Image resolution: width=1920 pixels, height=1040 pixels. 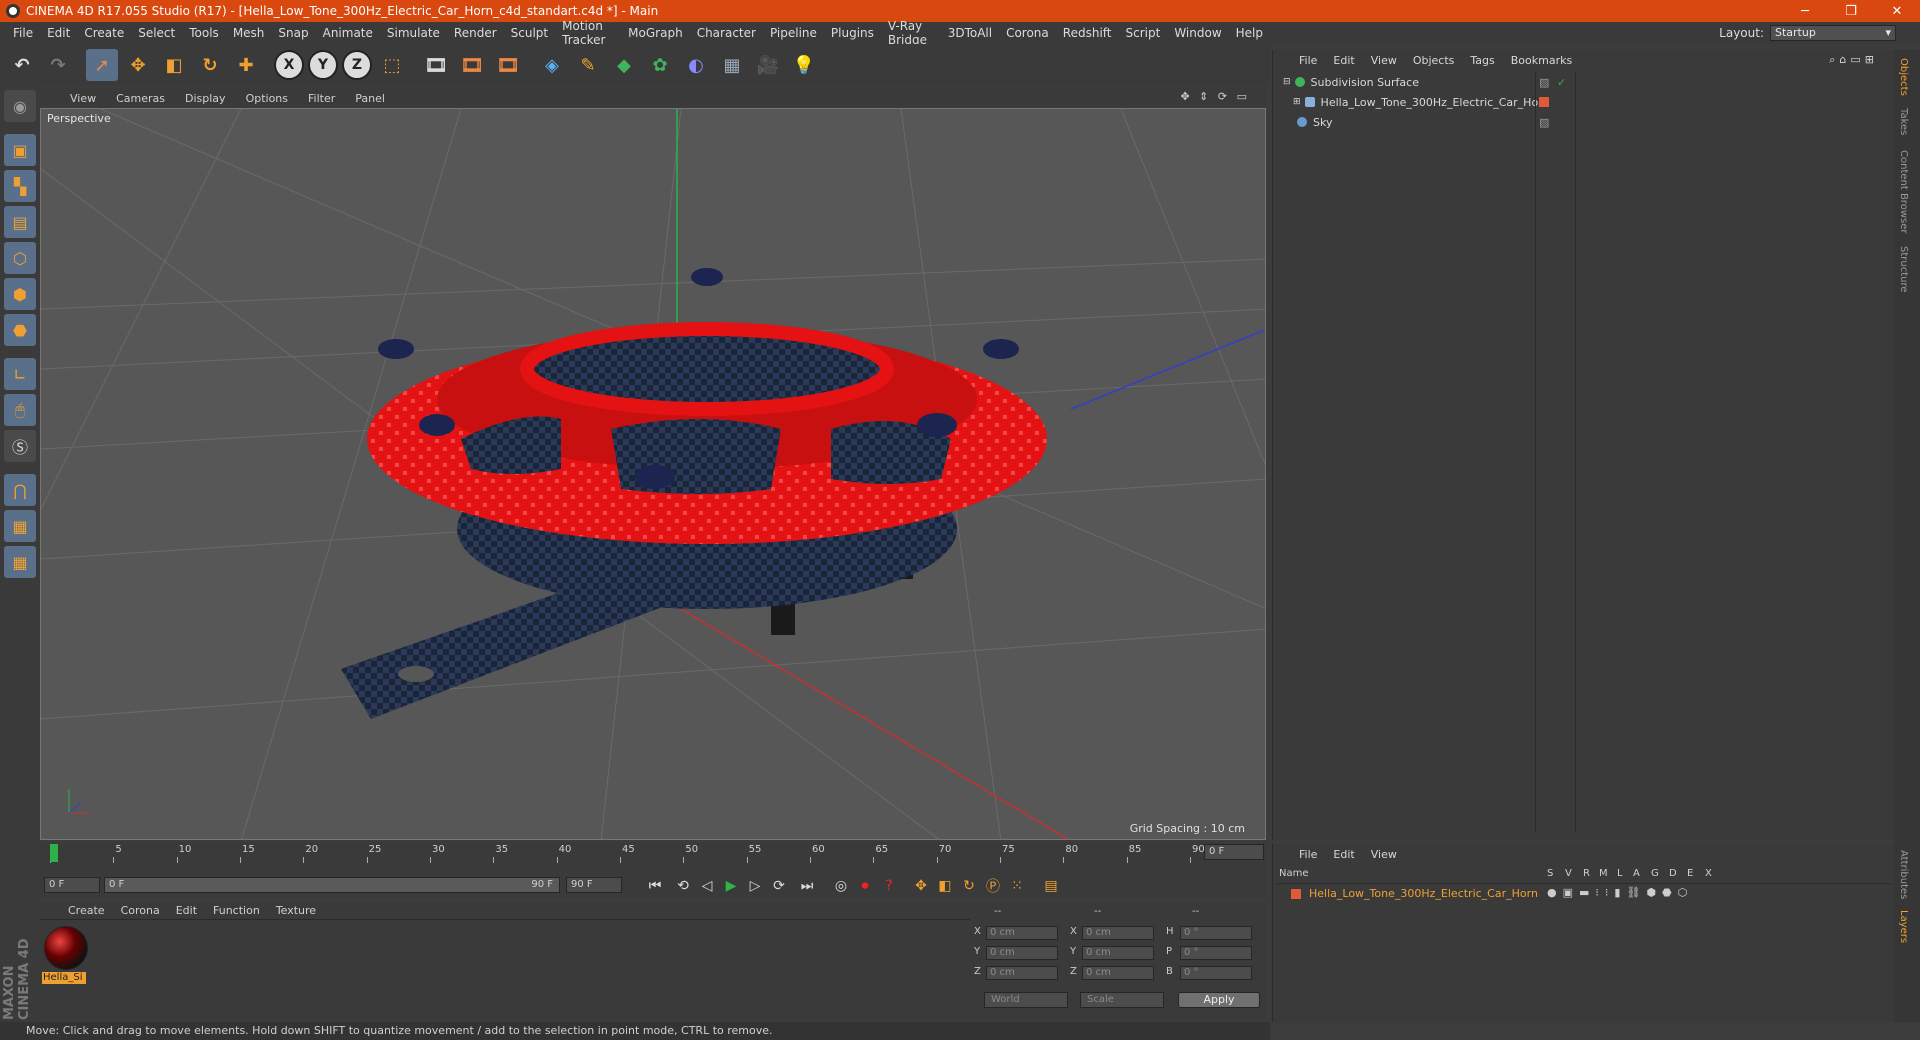 What do you see at coordinates (1287, 82) in the screenshot?
I see `collapse-icon: ⊟` at bounding box center [1287, 82].